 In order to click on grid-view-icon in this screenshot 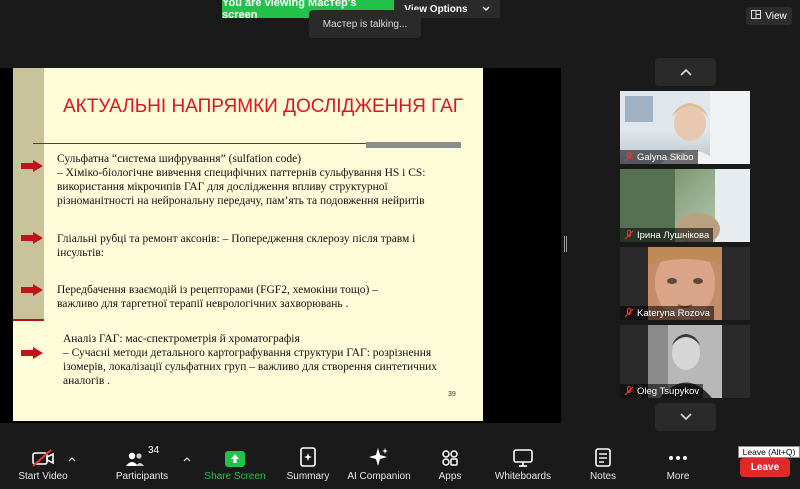, I will do `click(756, 16)`.